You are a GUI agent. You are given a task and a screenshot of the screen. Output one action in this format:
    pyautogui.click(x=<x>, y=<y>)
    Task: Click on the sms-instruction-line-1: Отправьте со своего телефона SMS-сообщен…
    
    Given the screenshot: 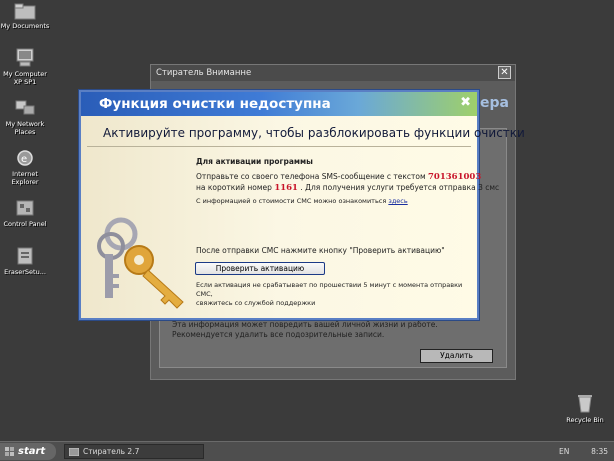 What is the action you would take?
    pyautogui.click(x=338, y=177)
    